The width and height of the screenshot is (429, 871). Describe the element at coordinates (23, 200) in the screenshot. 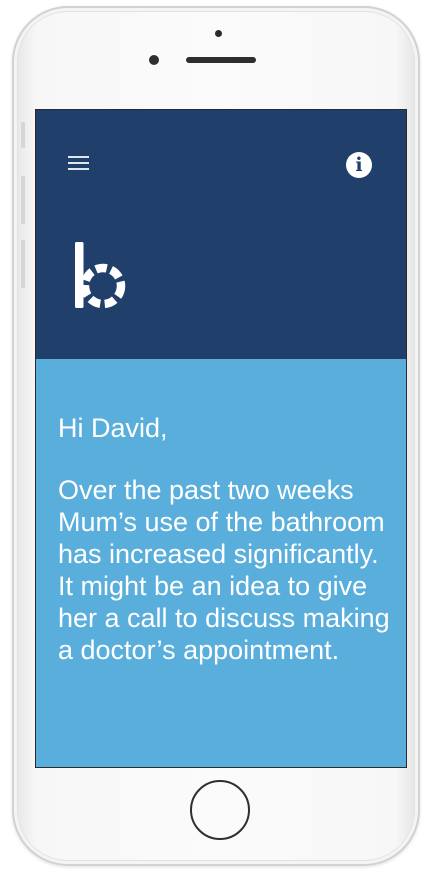

I see `volume-up-button` at that location.